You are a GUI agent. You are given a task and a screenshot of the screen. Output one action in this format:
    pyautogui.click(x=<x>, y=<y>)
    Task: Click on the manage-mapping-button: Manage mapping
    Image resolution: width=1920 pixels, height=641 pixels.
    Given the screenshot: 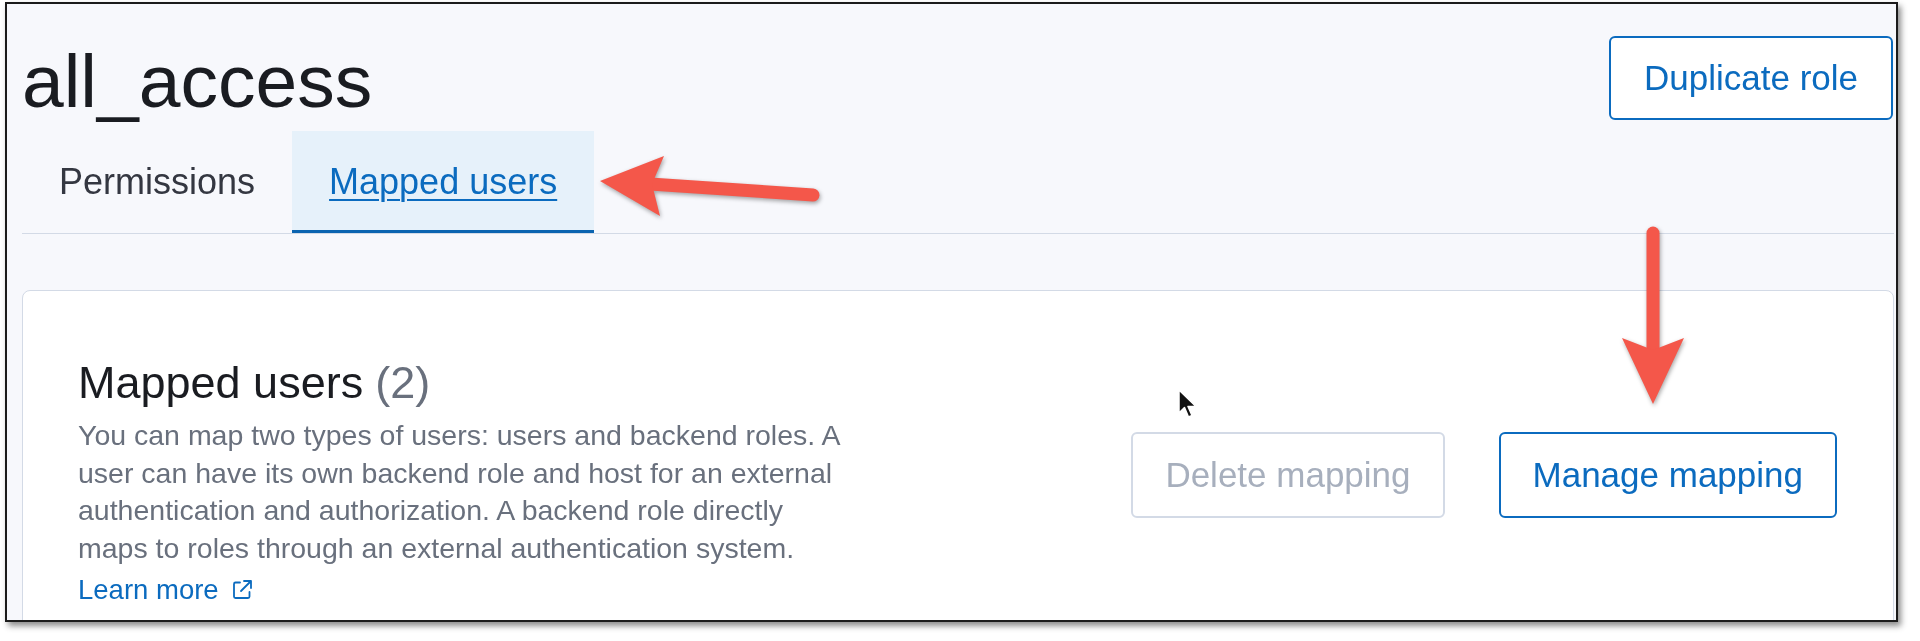 What is the action you would take?
    pyautogui.click(x=1667, y=475)
    